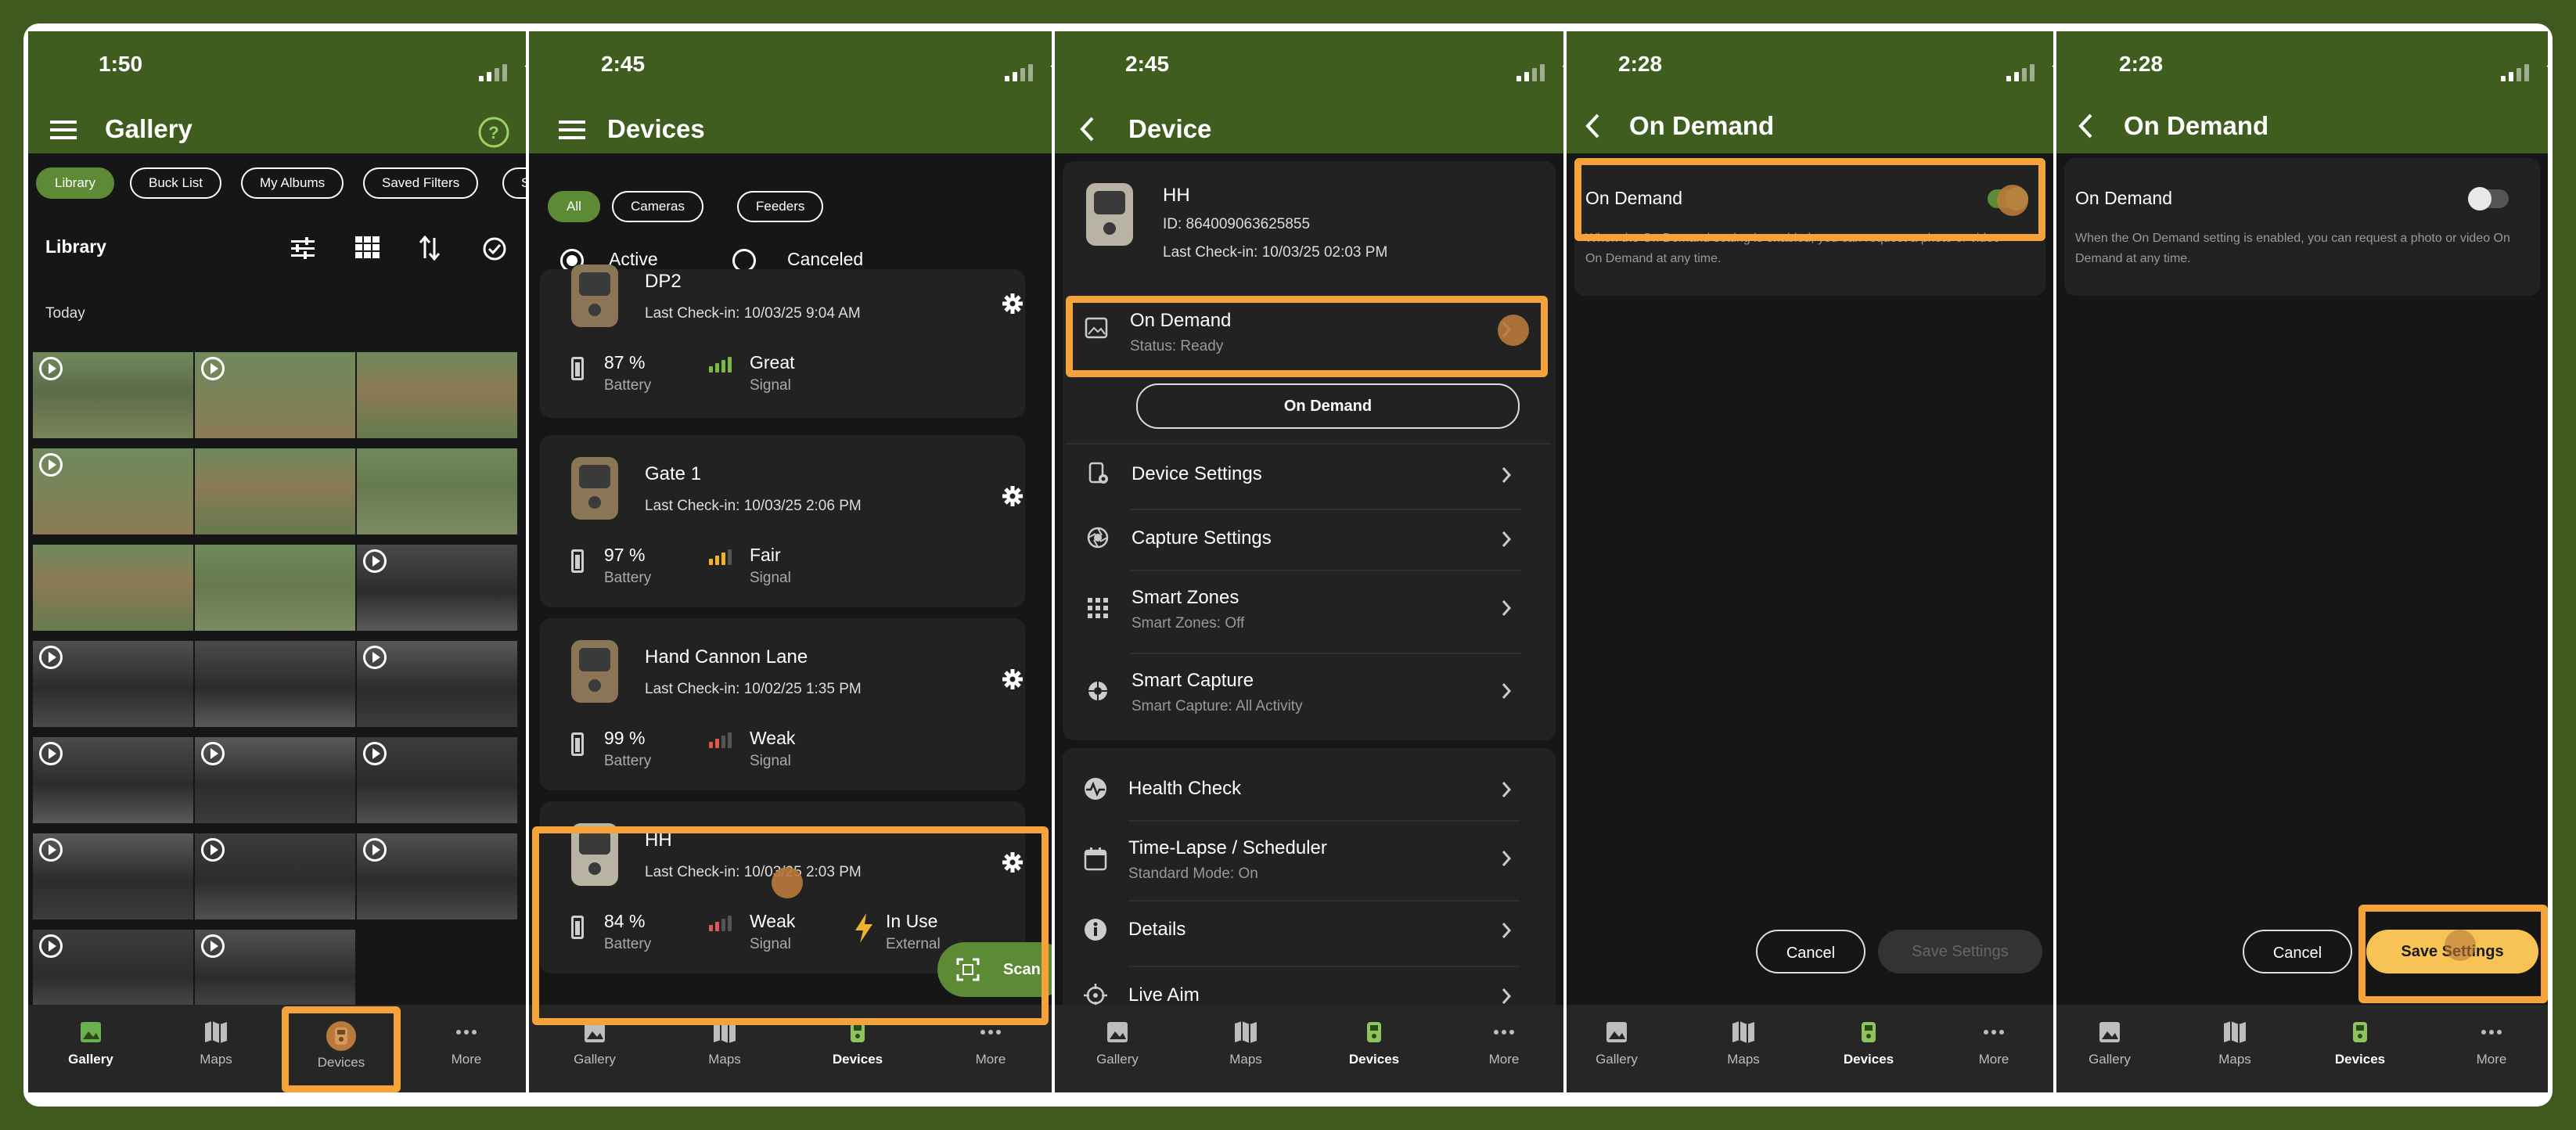 This screenshot has width=2576, height=1130. What do you see at coordinates (2109, 1032) in the screenshot?
I see `gallery-icon` at bounding box center [2109, 1032].